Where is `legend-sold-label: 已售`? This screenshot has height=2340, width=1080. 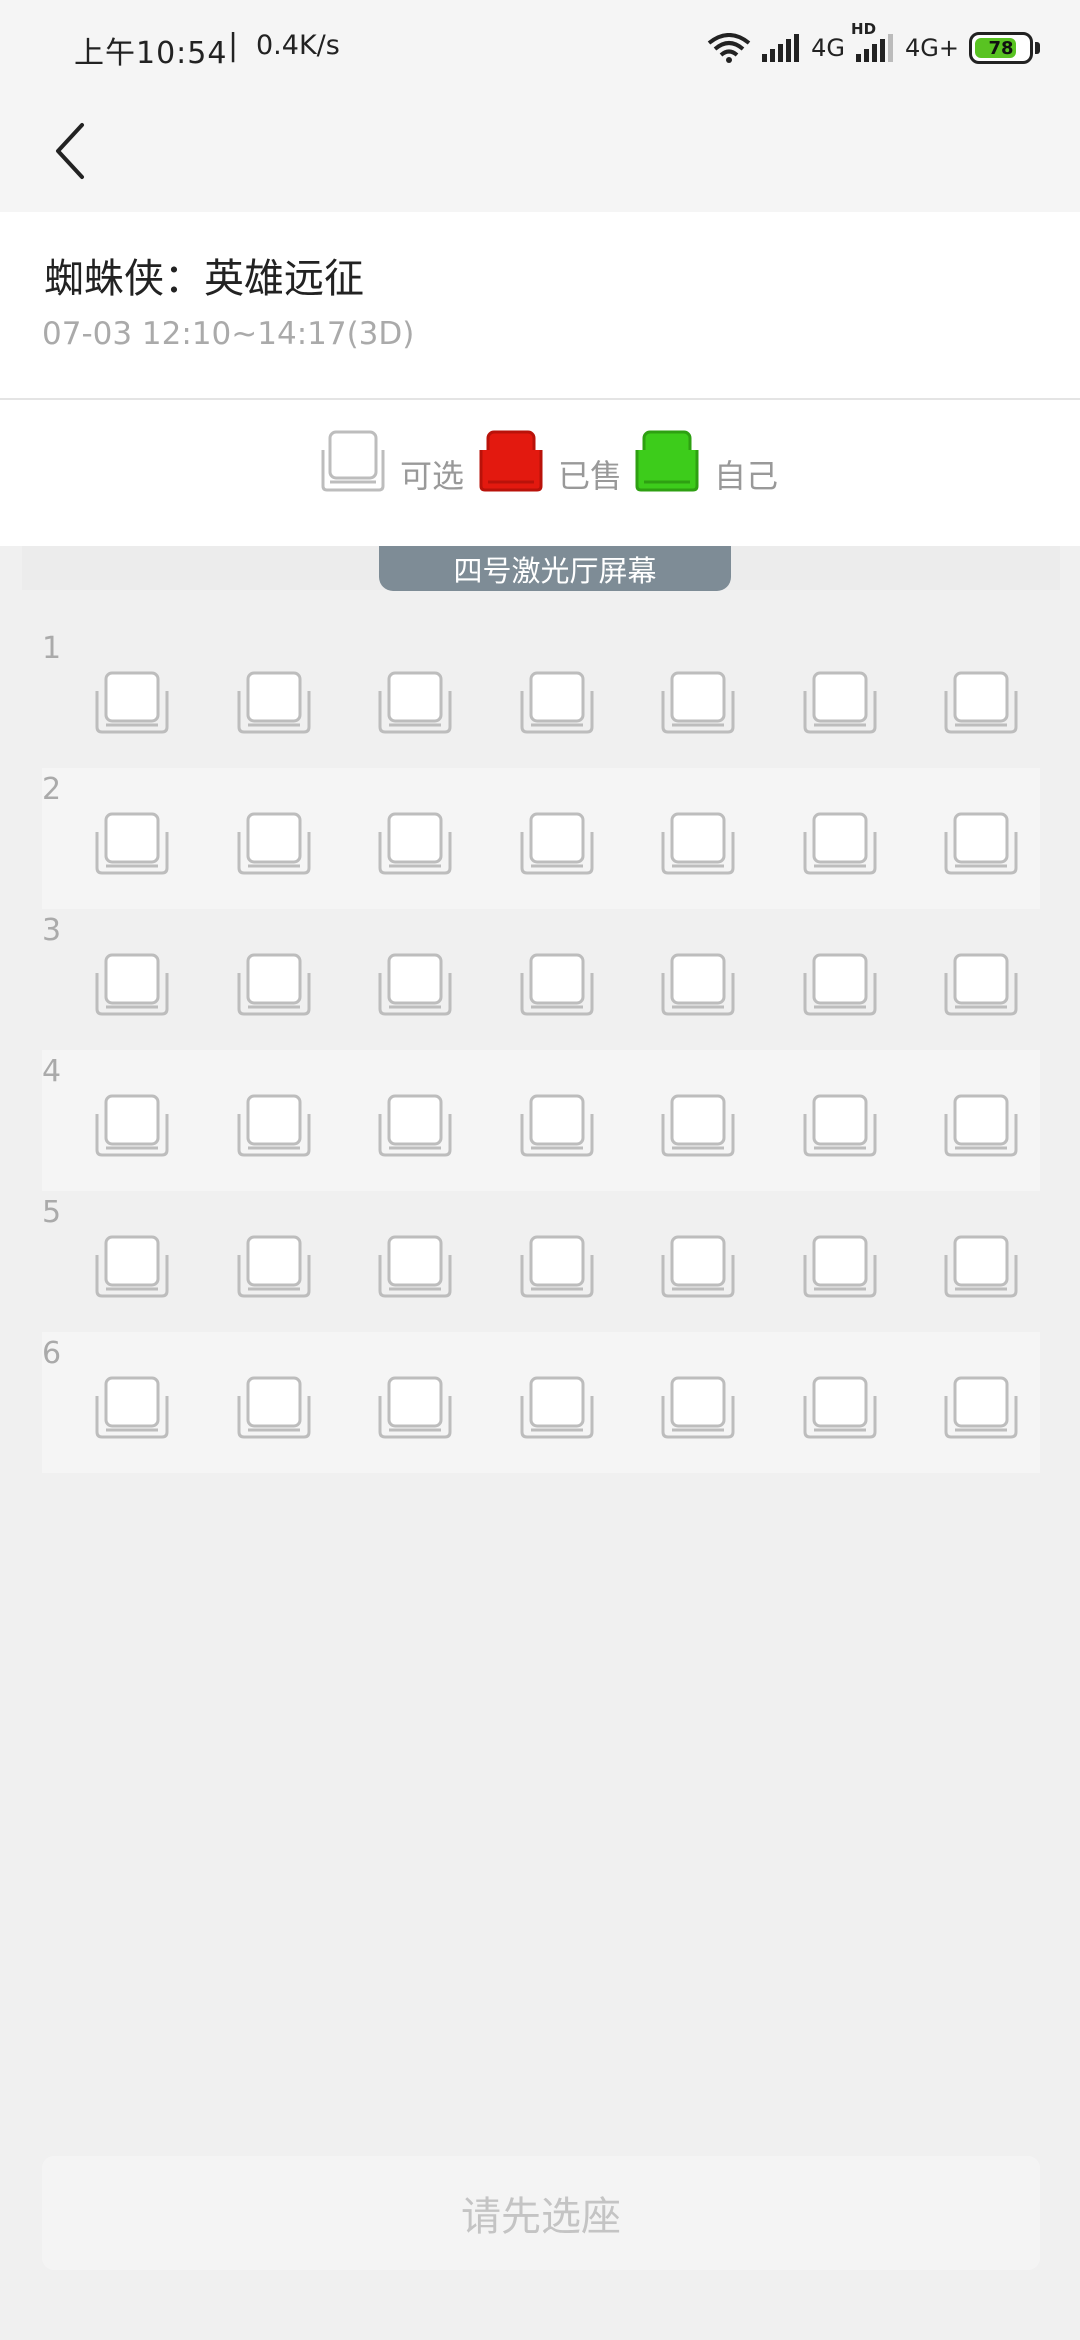
legend-sold-label: 已售 is located at coordinates (590, 476).